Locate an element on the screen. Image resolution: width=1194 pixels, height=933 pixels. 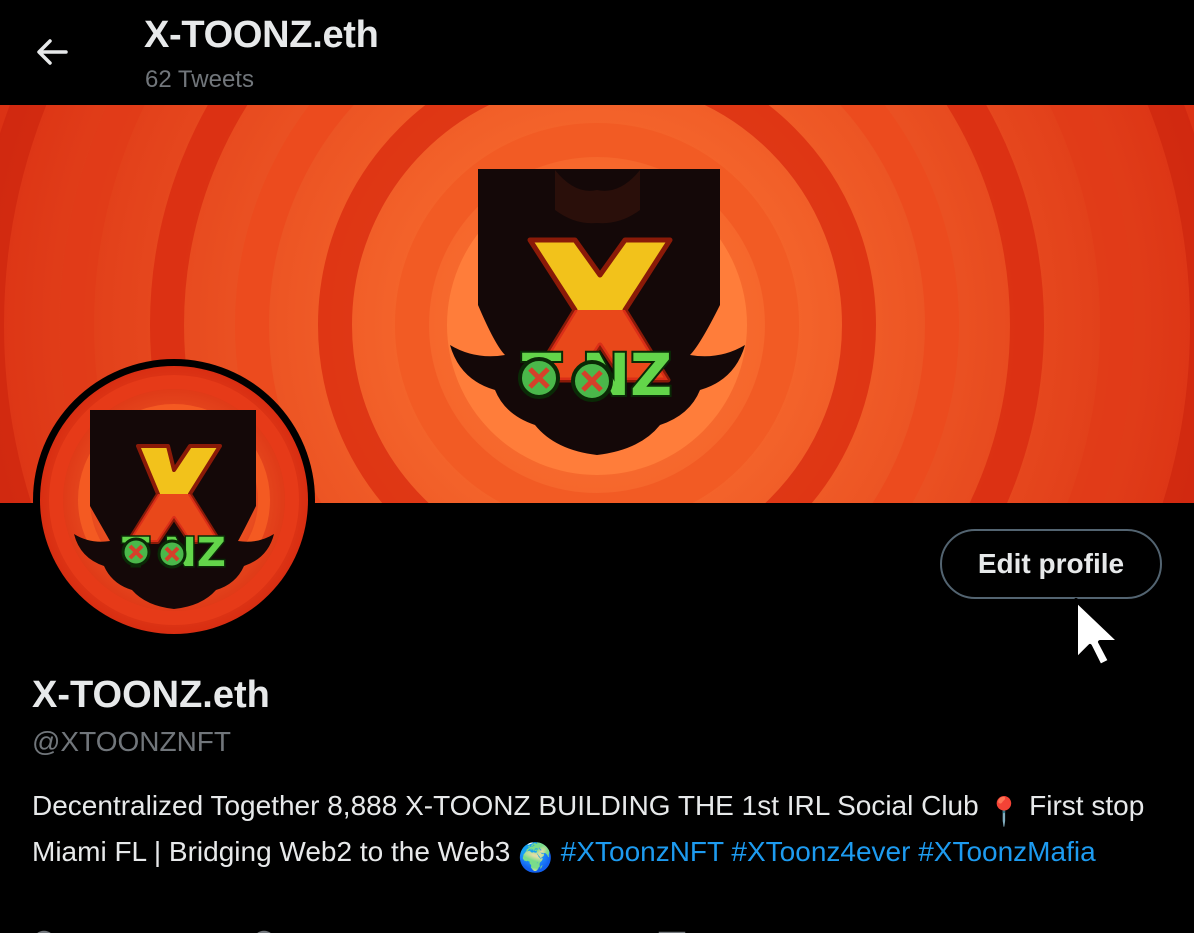
profile-meta-row is located at coordinates (597, 928).